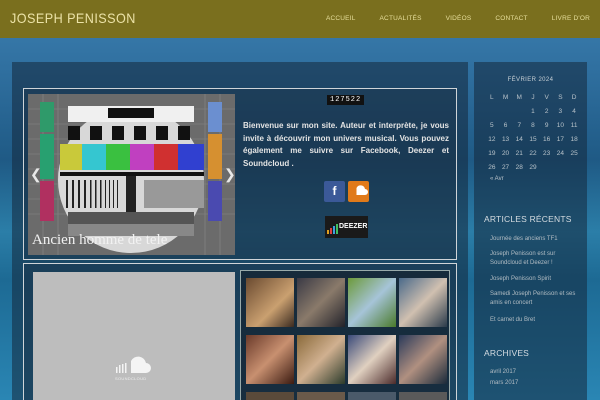  What do you see at coordinates (560, 139) in the screenshot?
I see `calendar-day: 17` at bounding box center [560, 139].